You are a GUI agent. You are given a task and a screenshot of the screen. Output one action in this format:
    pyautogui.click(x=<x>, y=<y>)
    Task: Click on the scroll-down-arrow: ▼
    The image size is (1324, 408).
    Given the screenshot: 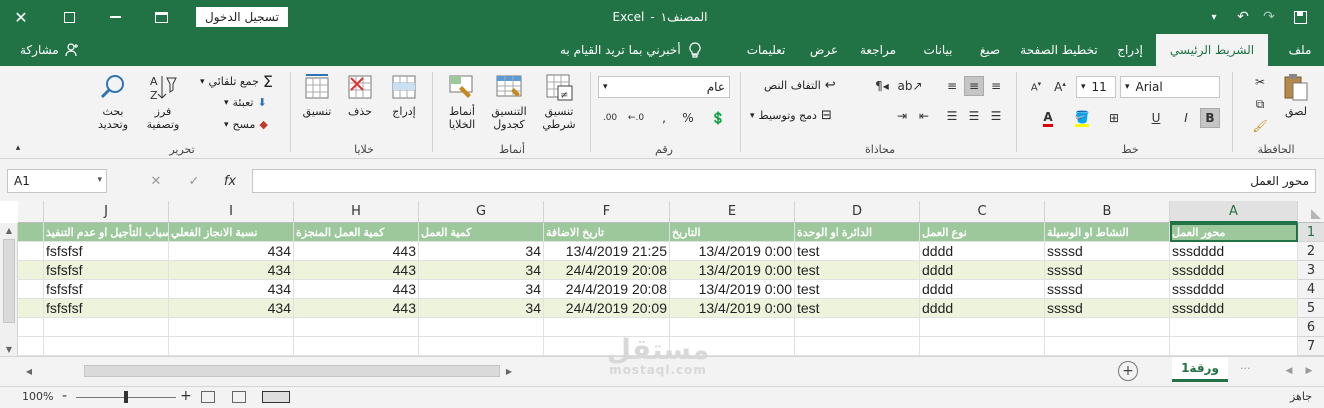 What is the action you would take?
    pyautogui.click(x=9, y=349)
    